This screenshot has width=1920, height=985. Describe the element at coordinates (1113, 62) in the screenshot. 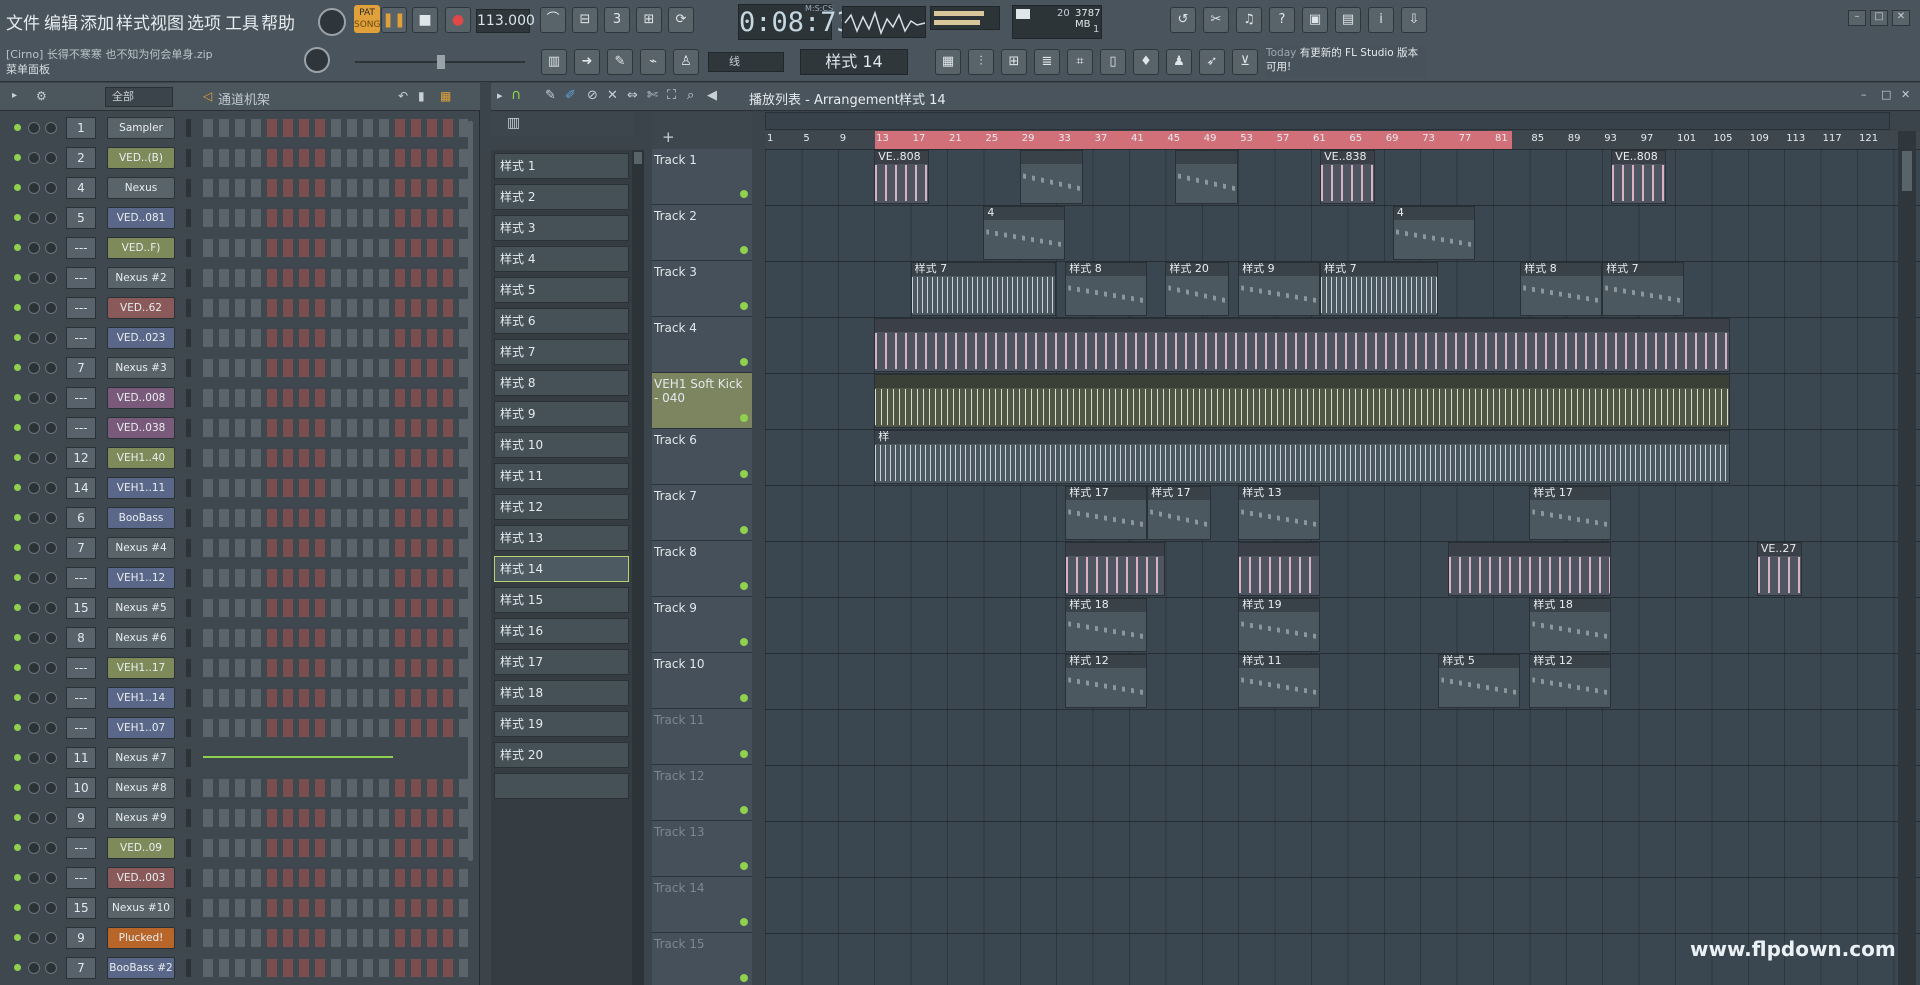

I see `file-icon: ▯` at that location.